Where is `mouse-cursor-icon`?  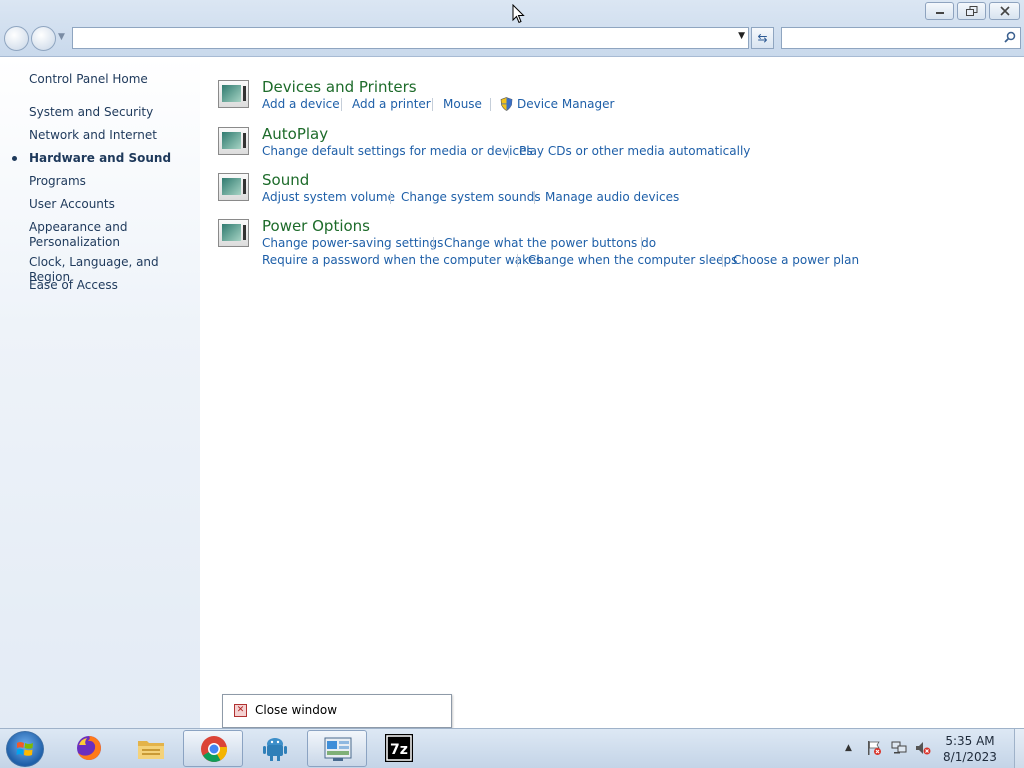 mouse-cursor-icon is located at coordinates (518, 14).